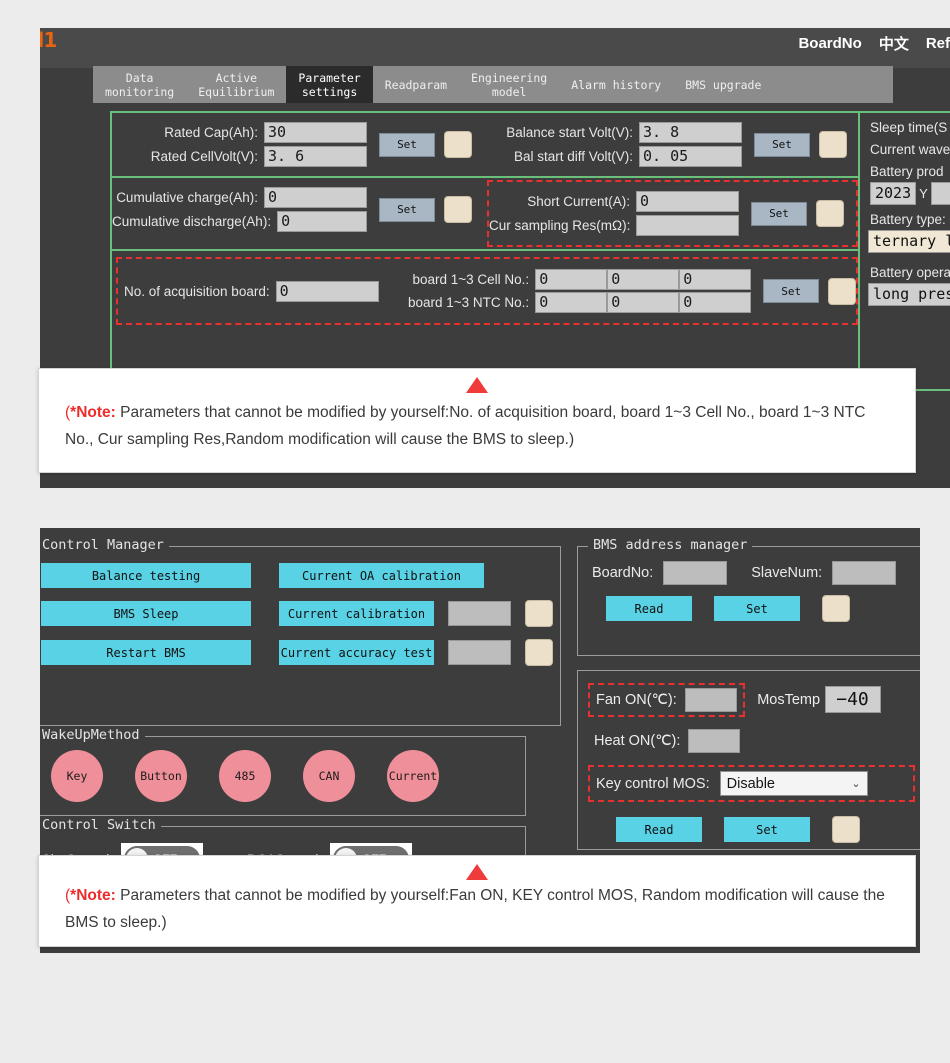 The width and height of the screenshot is (950, 1063). I want to click on short-current-input: 0, so click(687, 201).